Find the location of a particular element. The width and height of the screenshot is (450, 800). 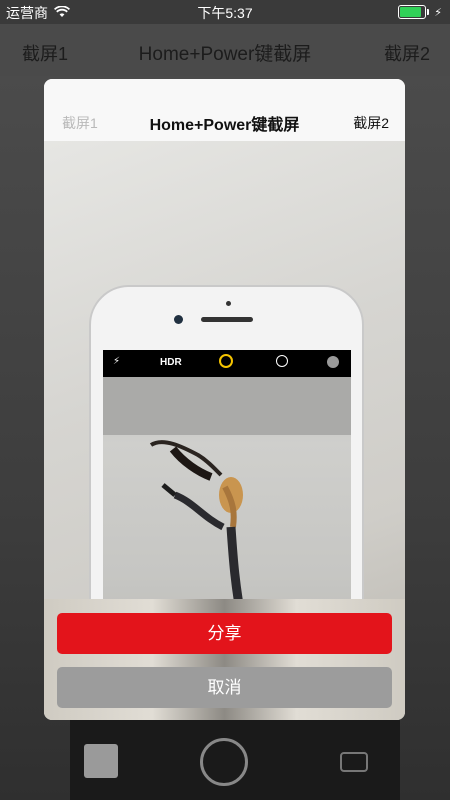

photo-thumbnail is located at coordinates (101, 761).